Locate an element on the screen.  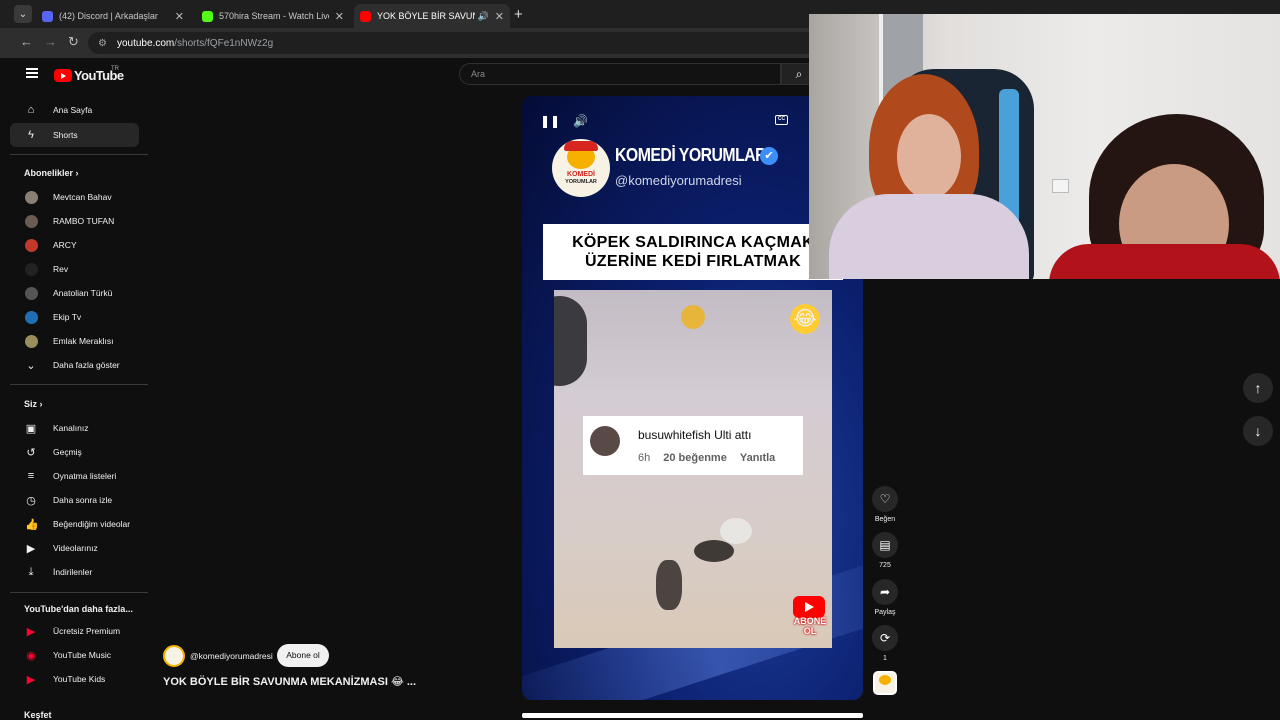
subscription-item: Emlak Meraklısı is located at coordinates (74, 341).